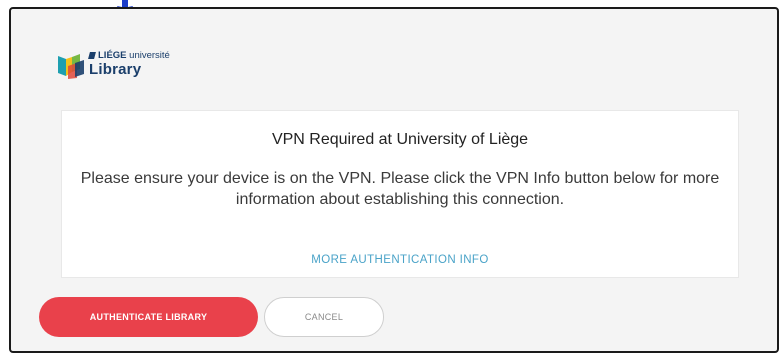  Describe the element at coordinates (324, 317) in the screenshot. I see `cancel-button: CANCEL` at that location.